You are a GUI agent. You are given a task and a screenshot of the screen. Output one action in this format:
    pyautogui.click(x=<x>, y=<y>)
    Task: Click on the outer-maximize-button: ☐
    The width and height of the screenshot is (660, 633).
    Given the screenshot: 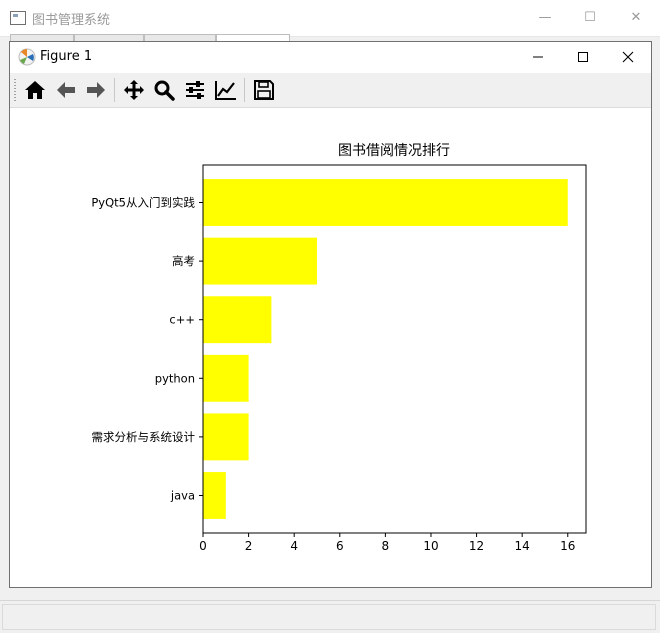 What is the action you would take?
    pyautogui.click(x=590, y=17)
    